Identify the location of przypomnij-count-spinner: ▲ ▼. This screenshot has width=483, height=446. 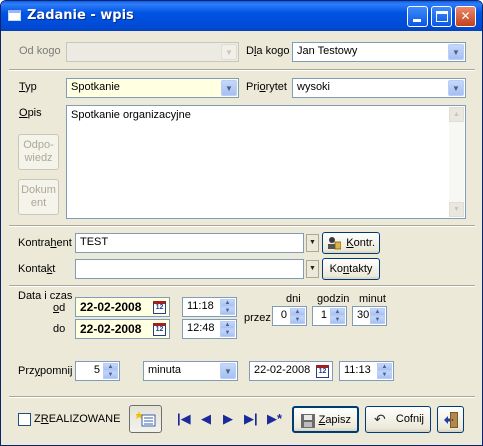
(110, 371).